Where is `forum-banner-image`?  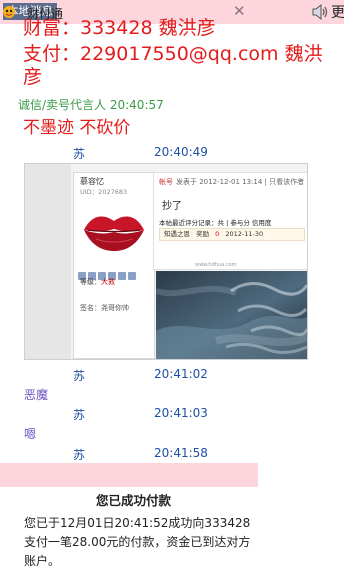
forum-banner-image is located at coordinates (231, 315).